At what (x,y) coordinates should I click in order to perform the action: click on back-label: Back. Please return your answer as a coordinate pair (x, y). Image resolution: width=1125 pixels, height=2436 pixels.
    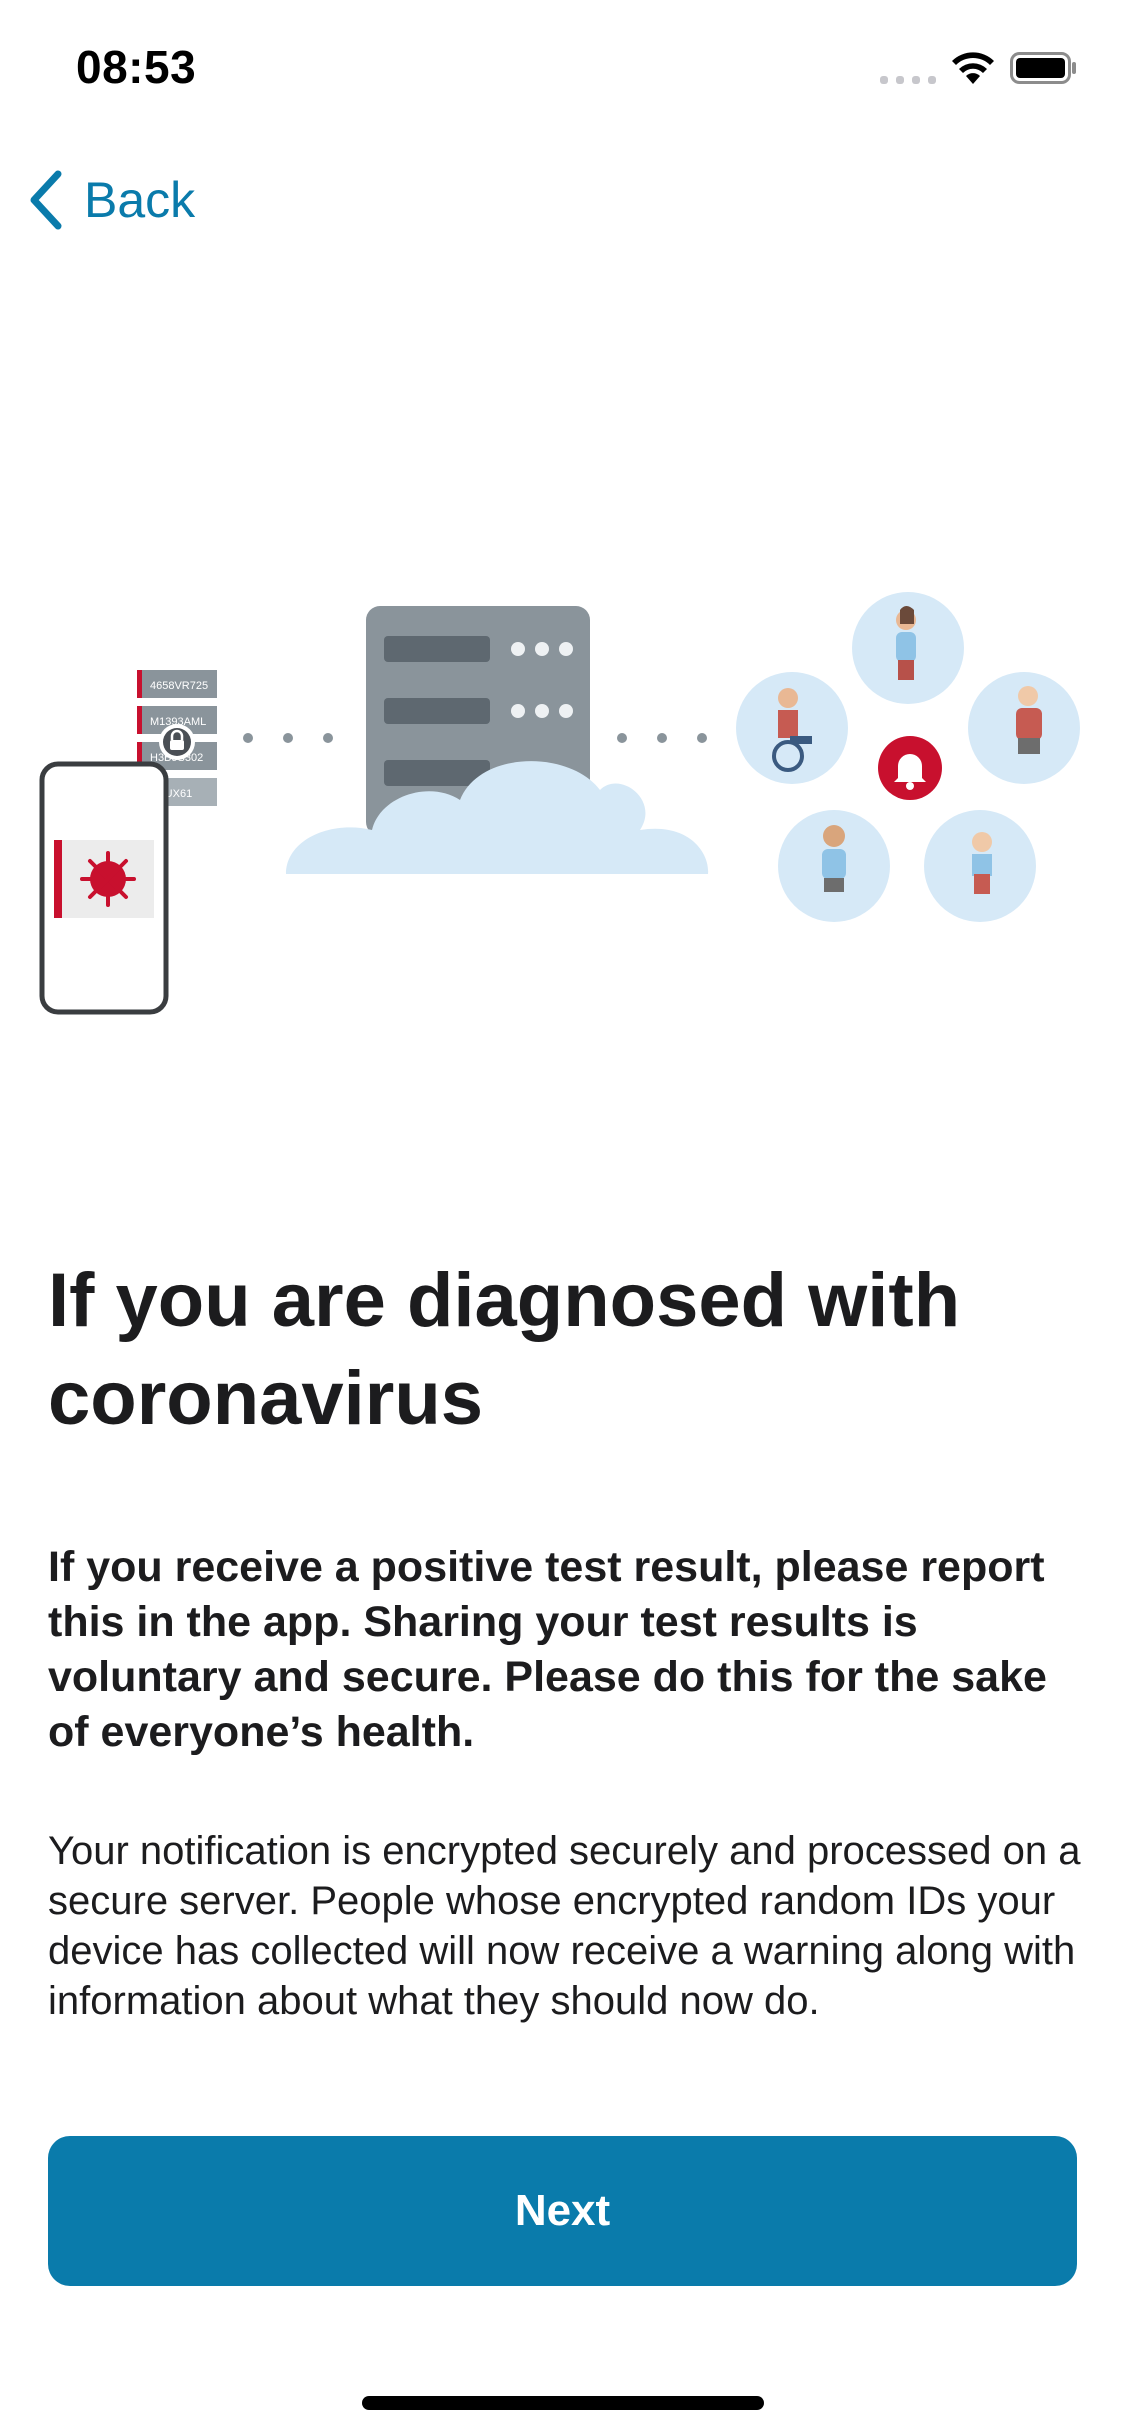
    Looking at the image, I should click on (140, 200).